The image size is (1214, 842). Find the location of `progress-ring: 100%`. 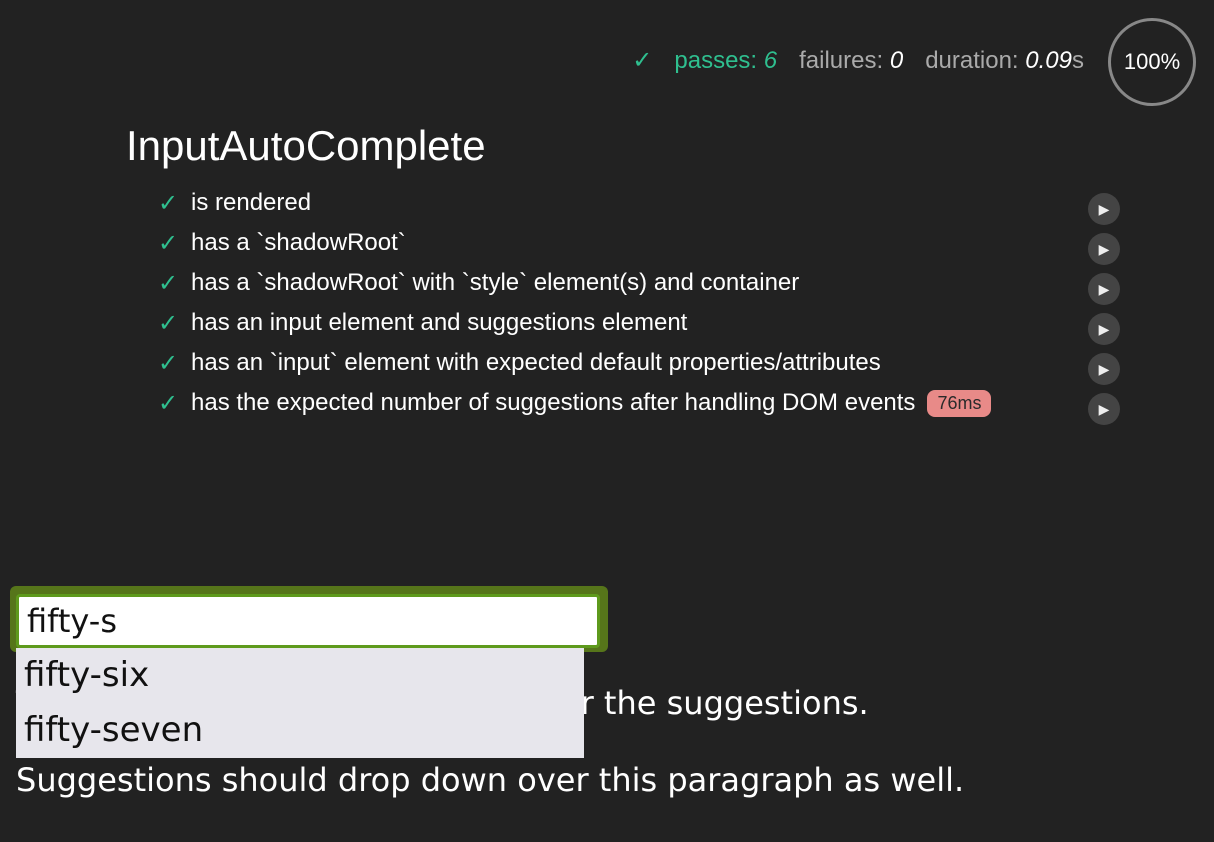

progress-ring: 100% is located at coordinates (1152, 62).